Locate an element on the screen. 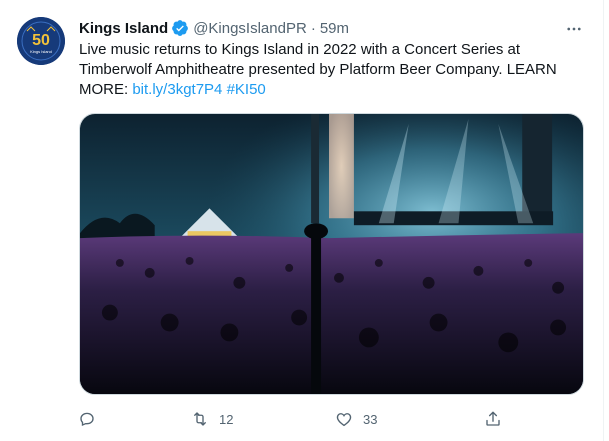  reply-button is located at coordinates (88, 419).